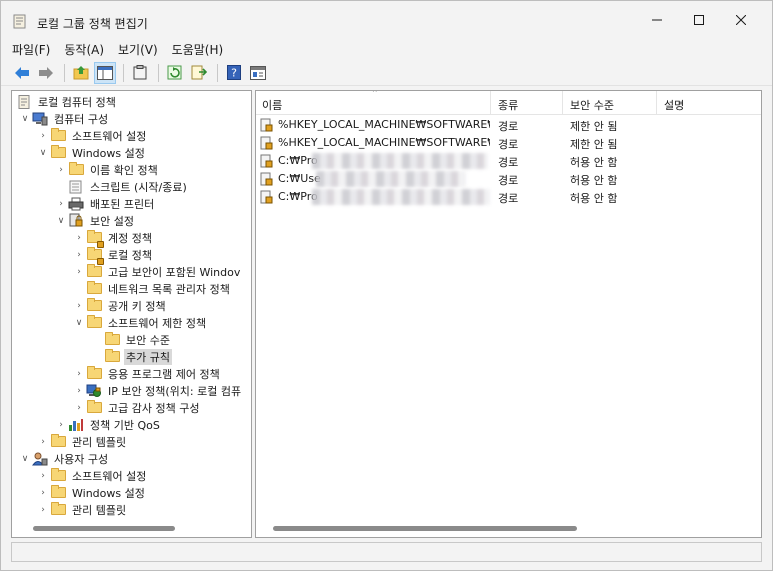  I want to click on tree-item-qos: › 정책 기반 QoS, so click(108, 424).